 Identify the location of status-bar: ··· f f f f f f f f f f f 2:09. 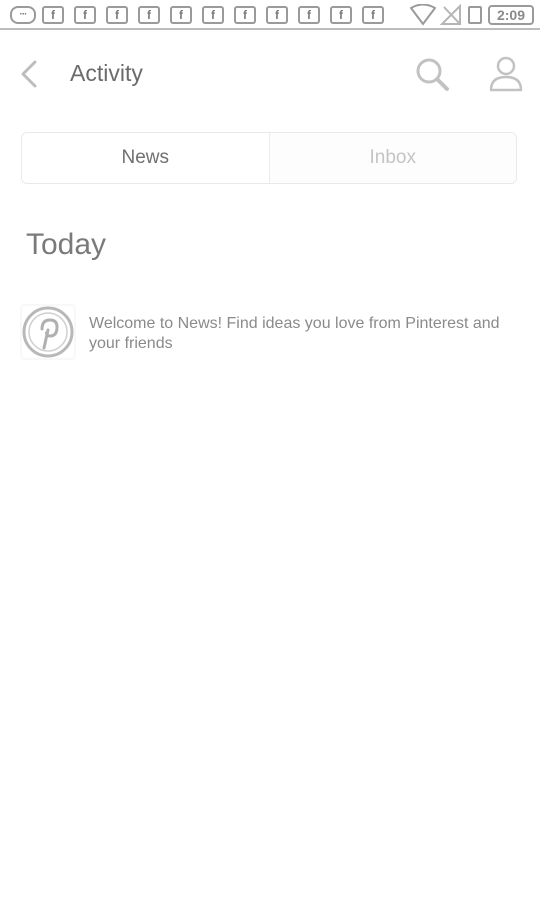
(270, 15).